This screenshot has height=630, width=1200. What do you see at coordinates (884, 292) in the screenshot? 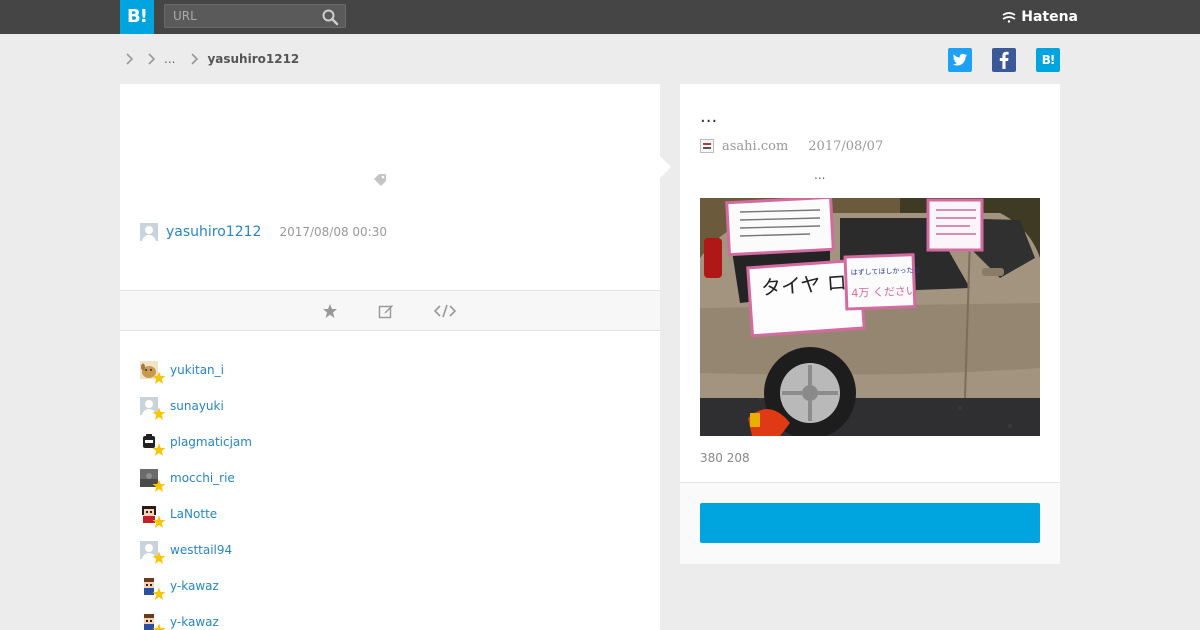
I see `sign-amount: 4万 ください` at bounding box center [884, 292].